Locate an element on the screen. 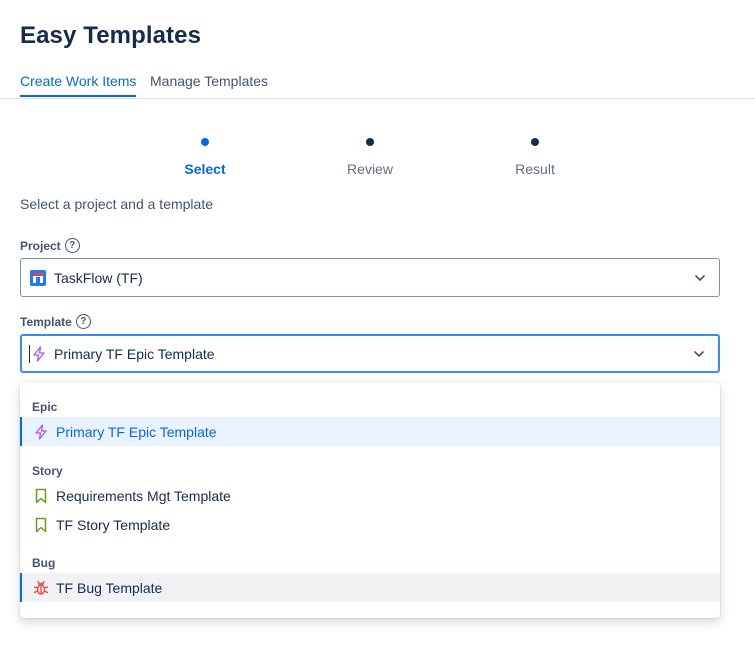 The height and width of the screenshot is (661, 755). option-label: Requirements Mgt Template is located at coordinates (143, 495).